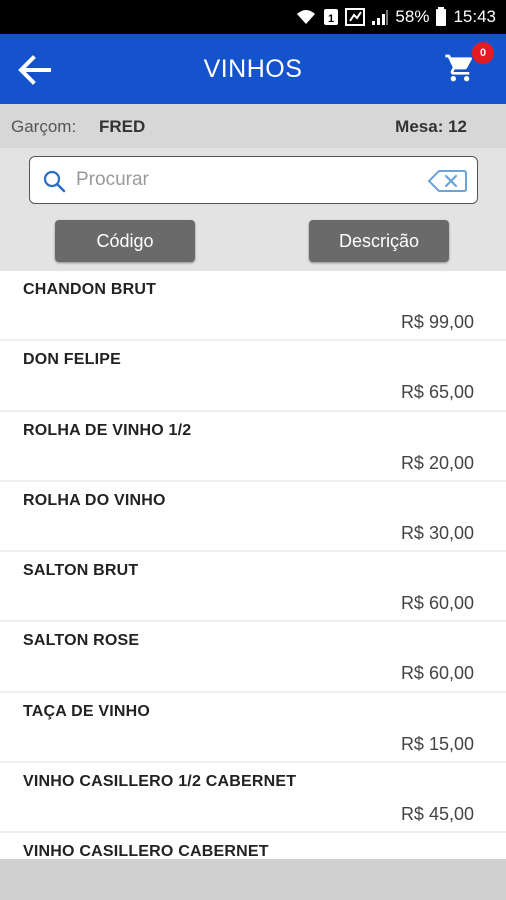 The width and height of the screenshot is (506, 900). Describe the element at coordinates (437, 322) in the screenshot. I see `item-price: R$ 99,00` at that location.